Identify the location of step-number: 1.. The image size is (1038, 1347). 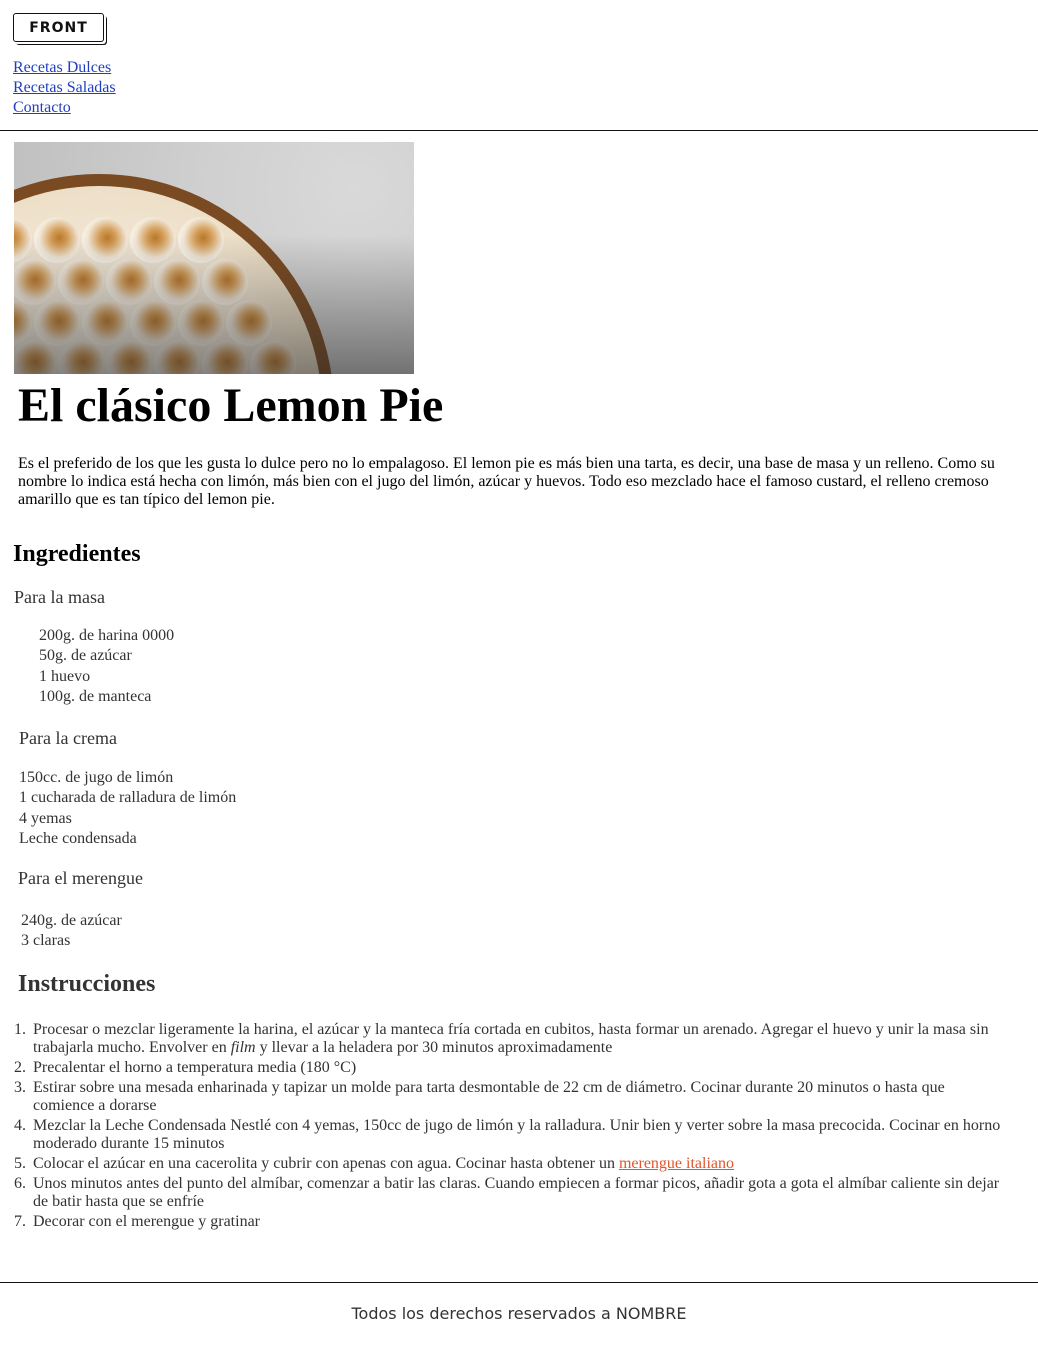
(20, 1029).